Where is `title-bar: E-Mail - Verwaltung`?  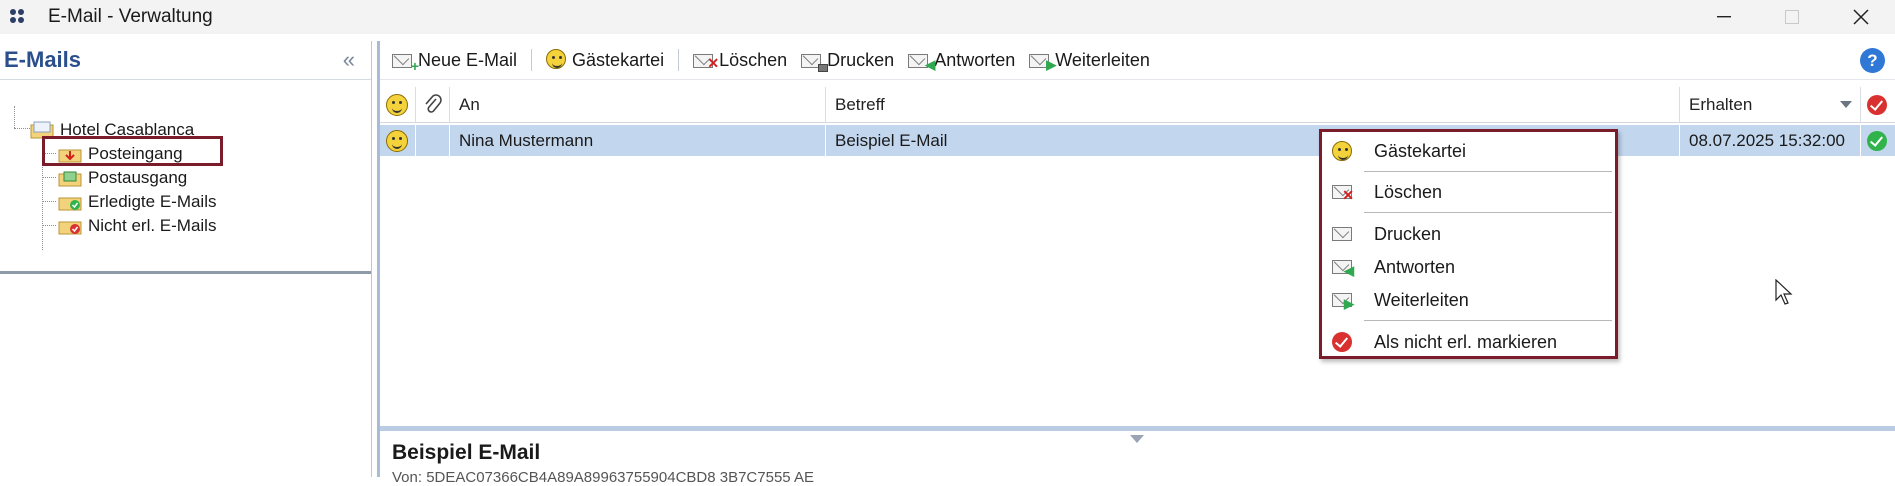
title-bar: E-Mail - Verwaltung is located at coordinates (947, 17).